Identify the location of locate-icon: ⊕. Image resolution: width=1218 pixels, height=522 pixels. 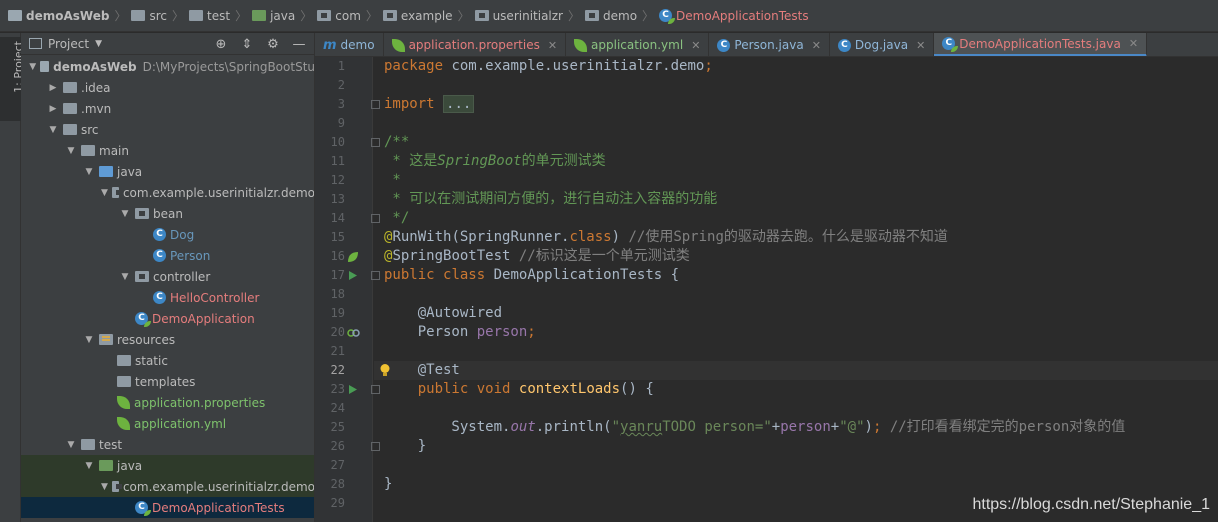
(221, 44).